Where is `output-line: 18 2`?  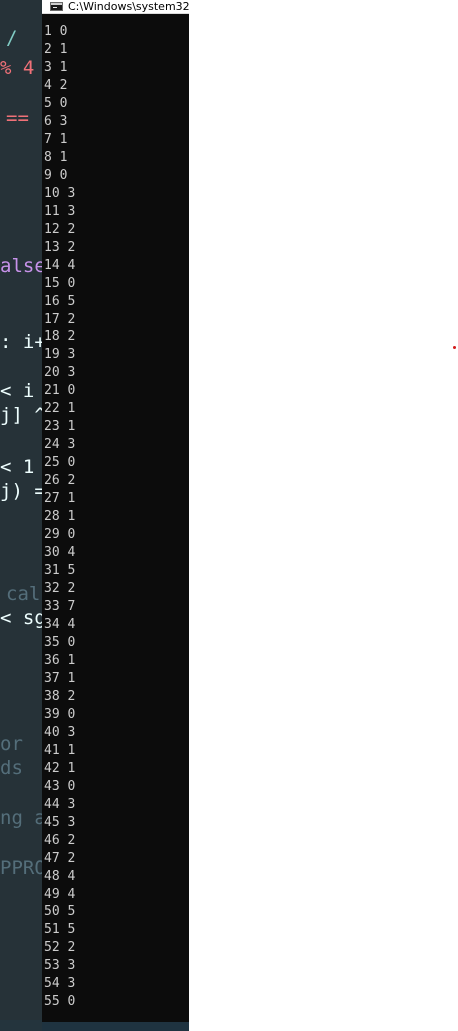 output-line: 18 2 is located at coordinates (60, 337).